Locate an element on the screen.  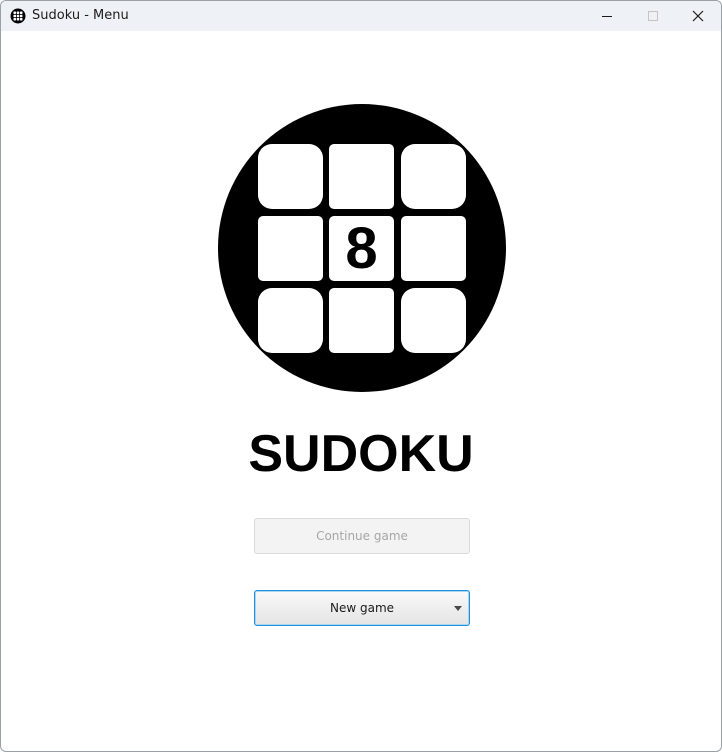
minimize-icon is located at coordinates (607, 16).